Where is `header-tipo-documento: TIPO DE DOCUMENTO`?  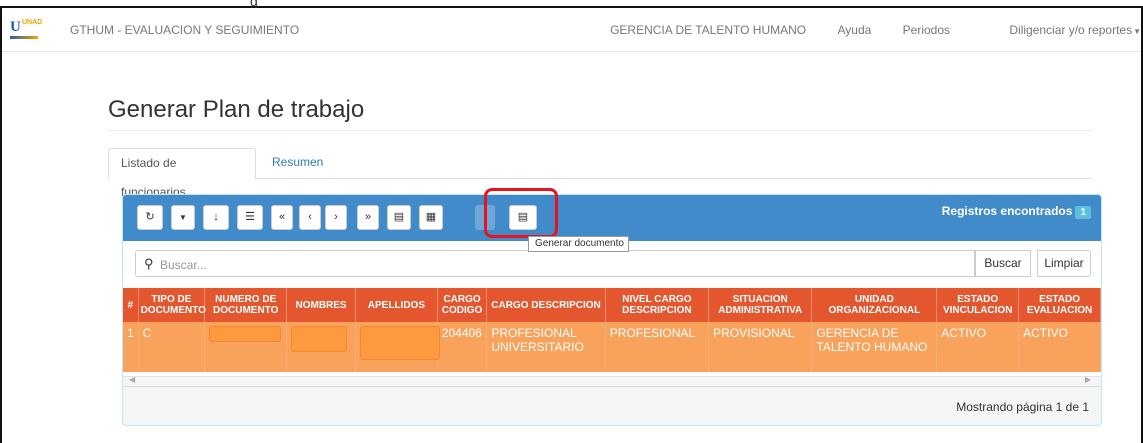 header-tipo-documento: TIPO DE DOCUMENTO is located at coordinates (172, 305).